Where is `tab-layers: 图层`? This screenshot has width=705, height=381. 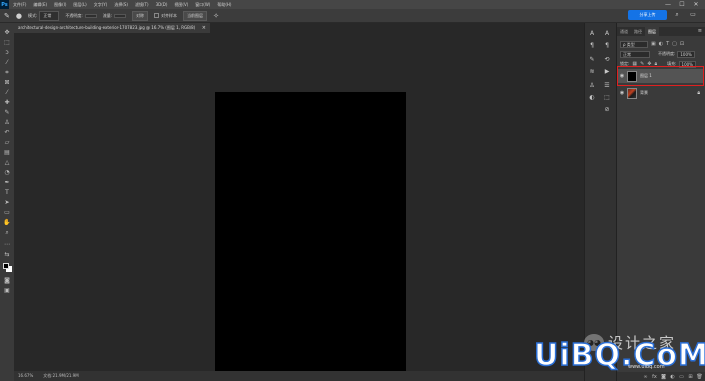 tab-layers: 图层 is located at coordinates (652, 31).